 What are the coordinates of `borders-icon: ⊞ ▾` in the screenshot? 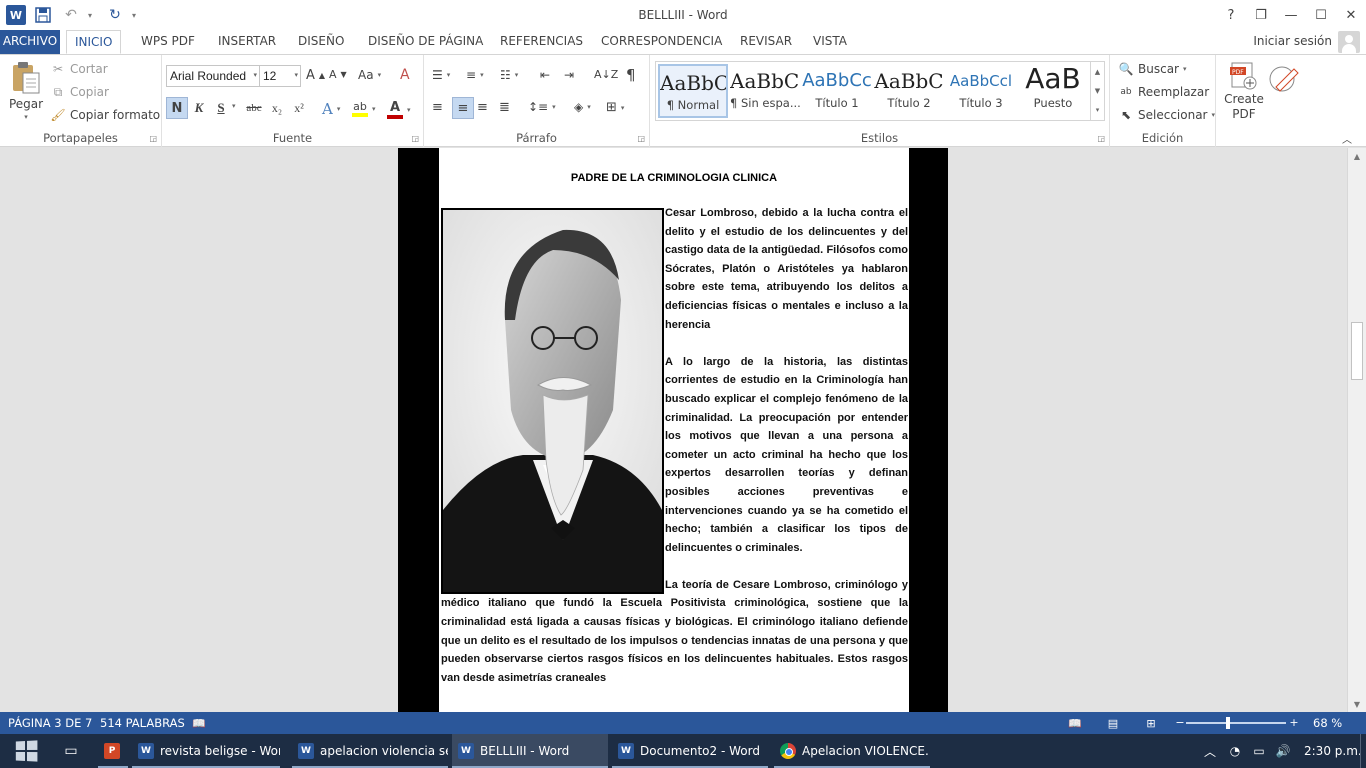 It's located at (615, 107).